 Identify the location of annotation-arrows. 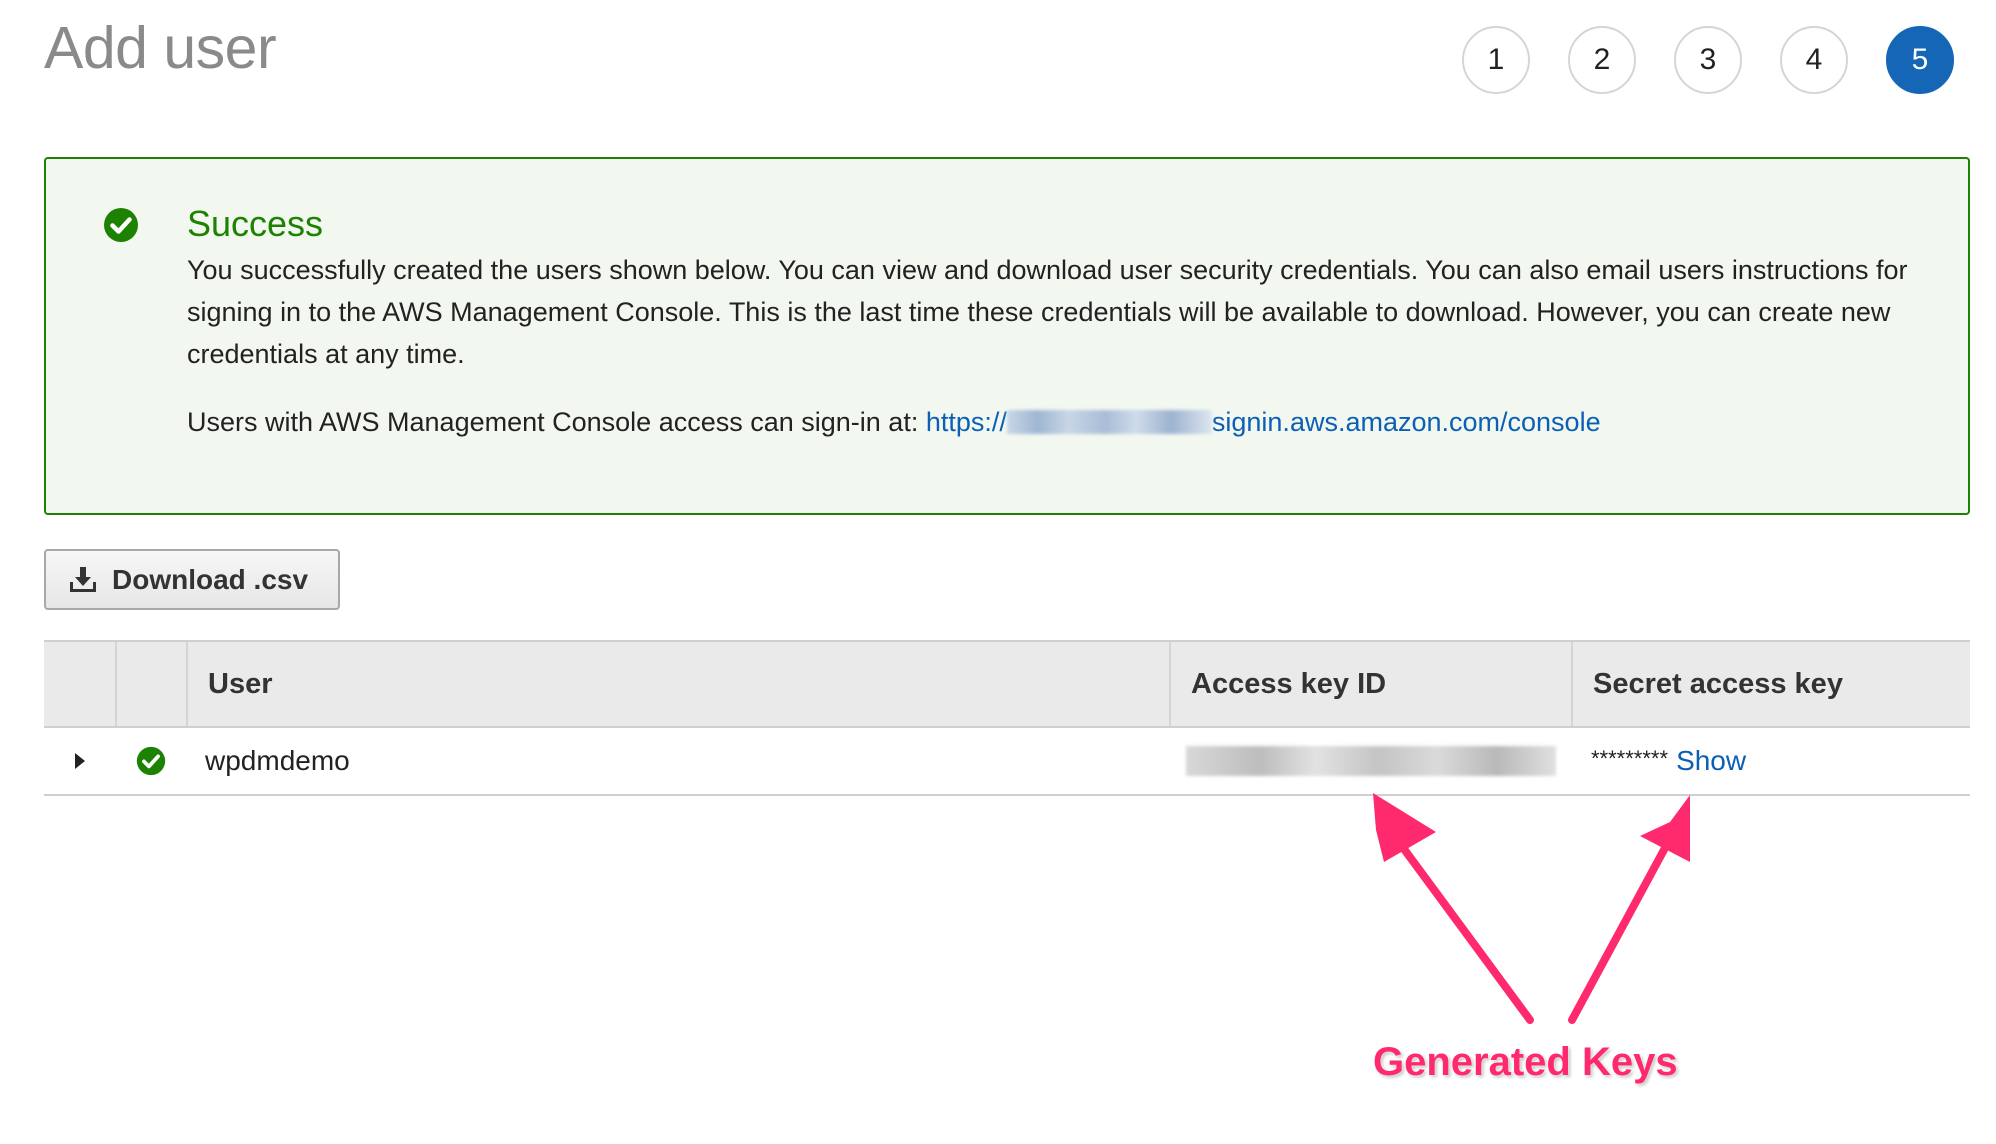
(1531, 908).